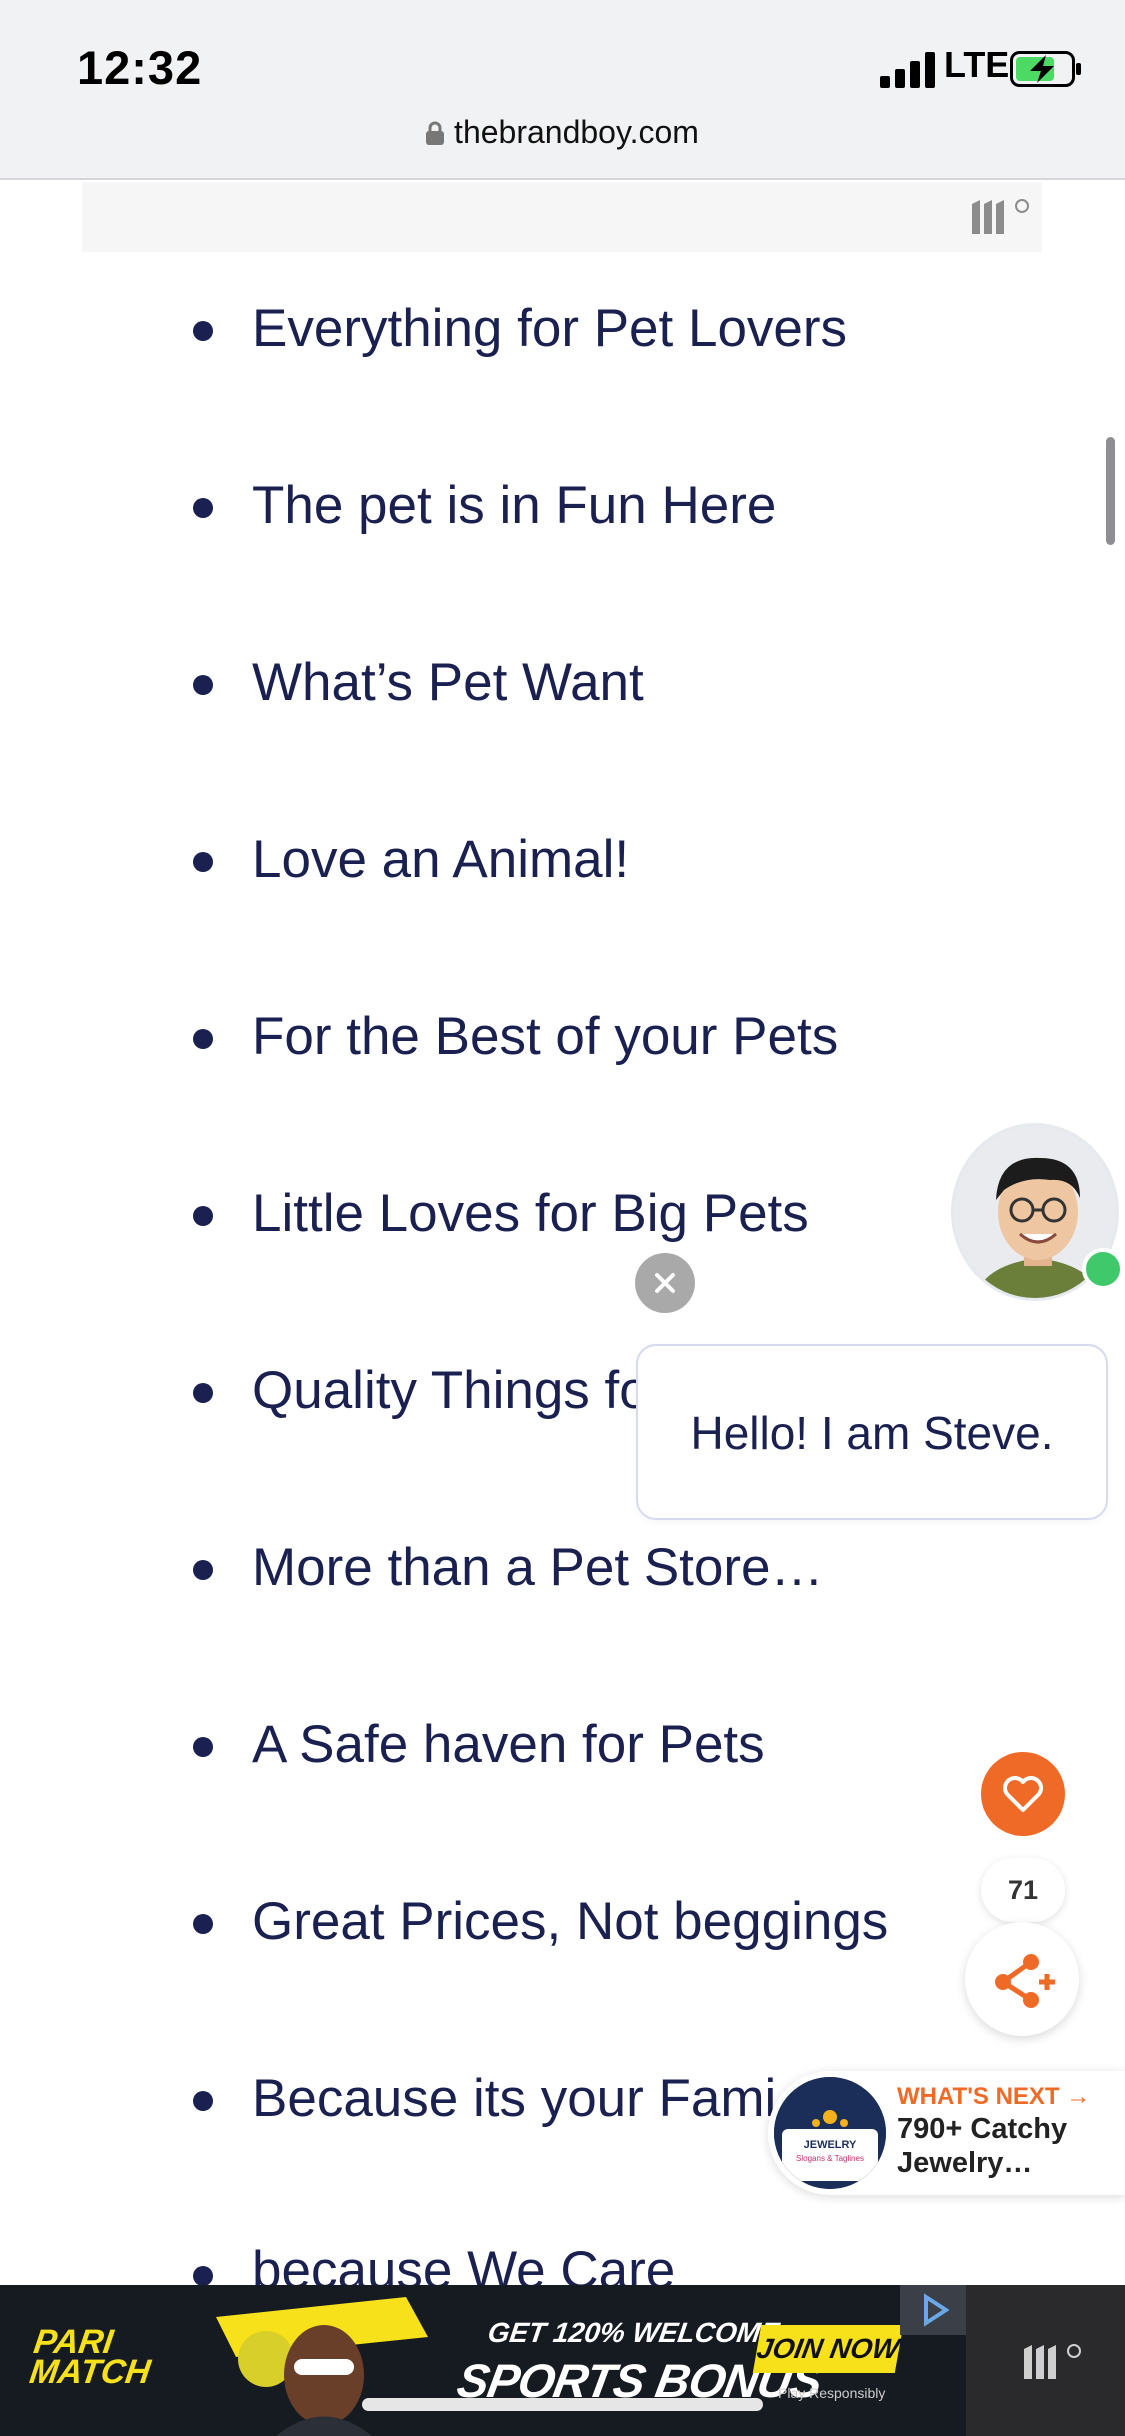  Describe the element at coordinates (907, 70) in the screenshot. I see `cellular-signal-icon` at that location.